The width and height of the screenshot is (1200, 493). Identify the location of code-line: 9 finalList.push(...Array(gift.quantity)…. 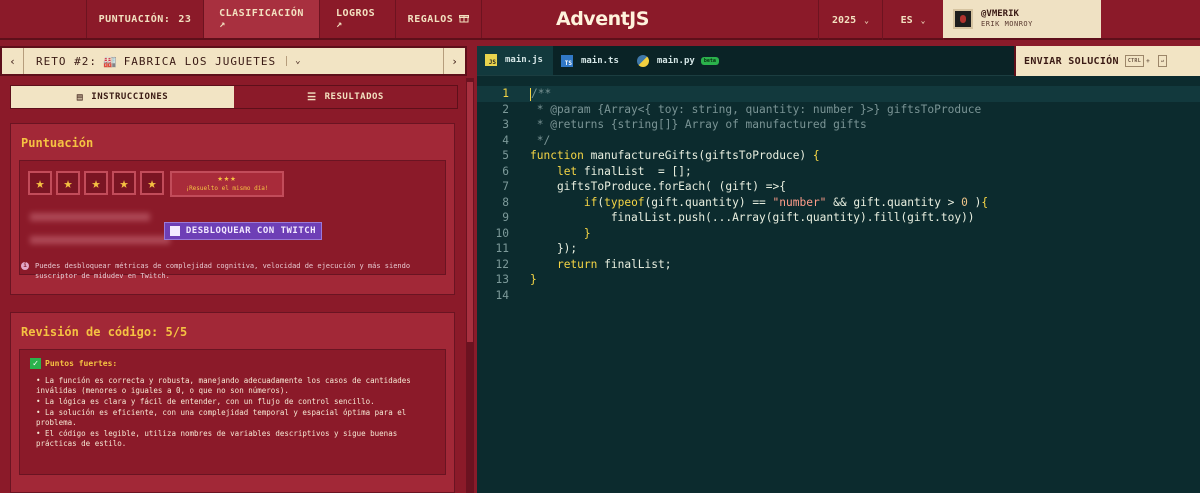
(738, 217).